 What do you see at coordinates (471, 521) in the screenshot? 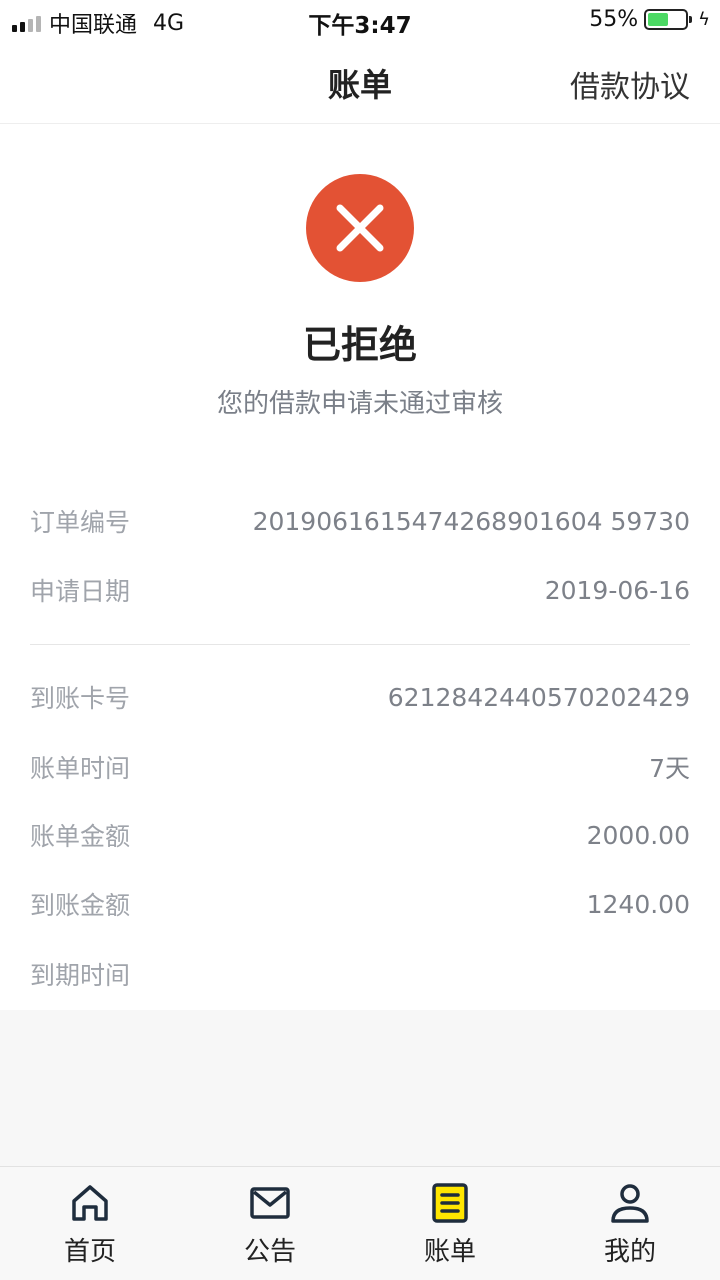
I see `row-value: 2019061615474268901604 59730` at bounding box center [471, 521].